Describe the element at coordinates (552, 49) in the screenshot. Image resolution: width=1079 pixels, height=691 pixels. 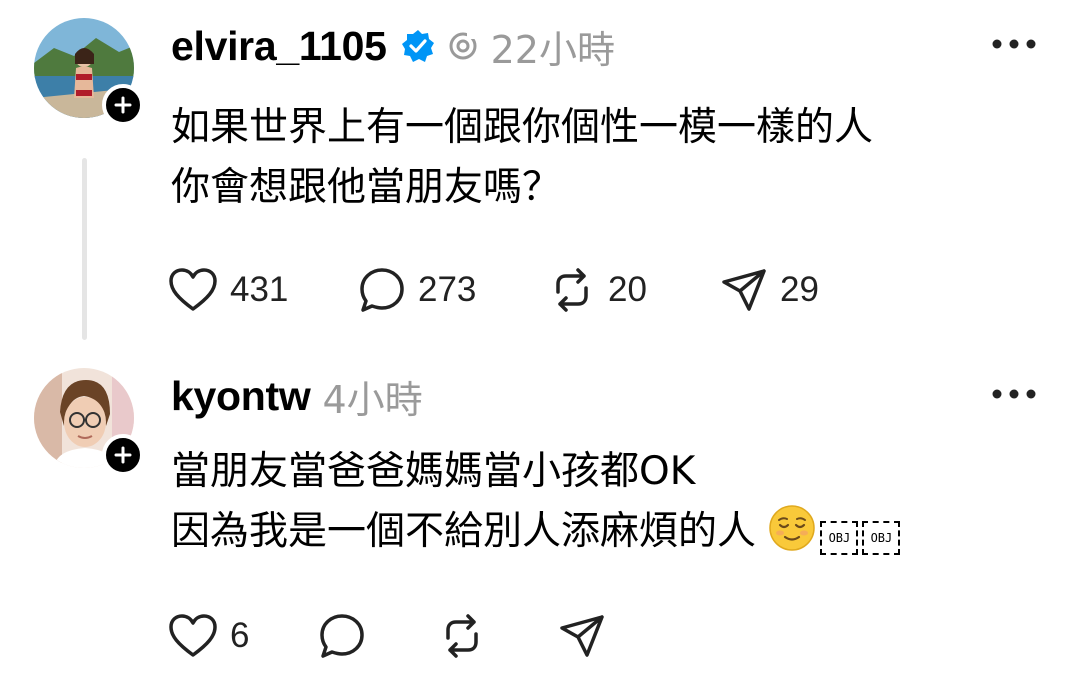
I see `post-time: 22小時` at that location.